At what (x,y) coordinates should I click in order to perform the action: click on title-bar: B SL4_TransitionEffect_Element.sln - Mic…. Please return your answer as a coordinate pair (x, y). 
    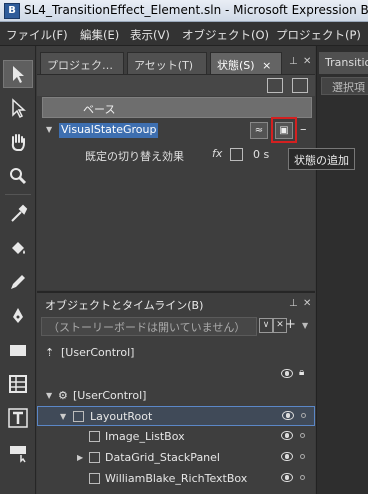
    Looking at the image, I should click on (184, 11).